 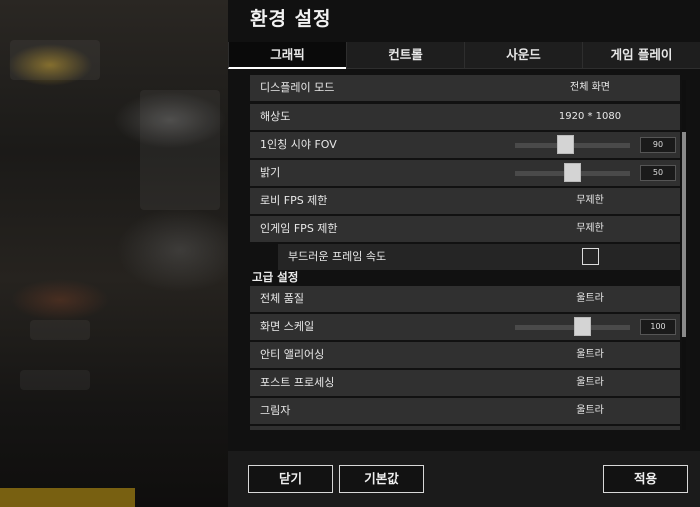 What do you see at coordinates (270, 172) in the screenshot?
I see `setting-label: 밝기` at bounding box center [270, 172].